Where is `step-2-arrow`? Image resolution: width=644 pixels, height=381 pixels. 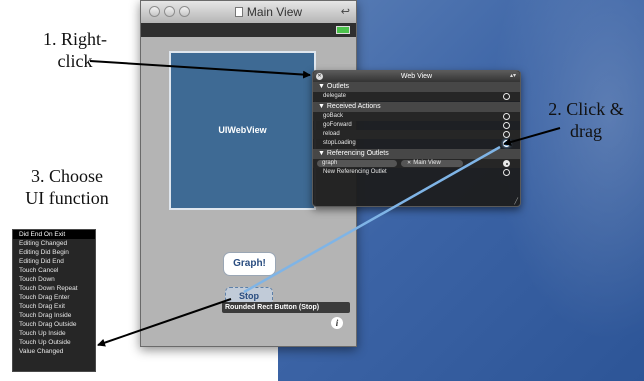
step-2-arrow is located at coordinates (532, 136).